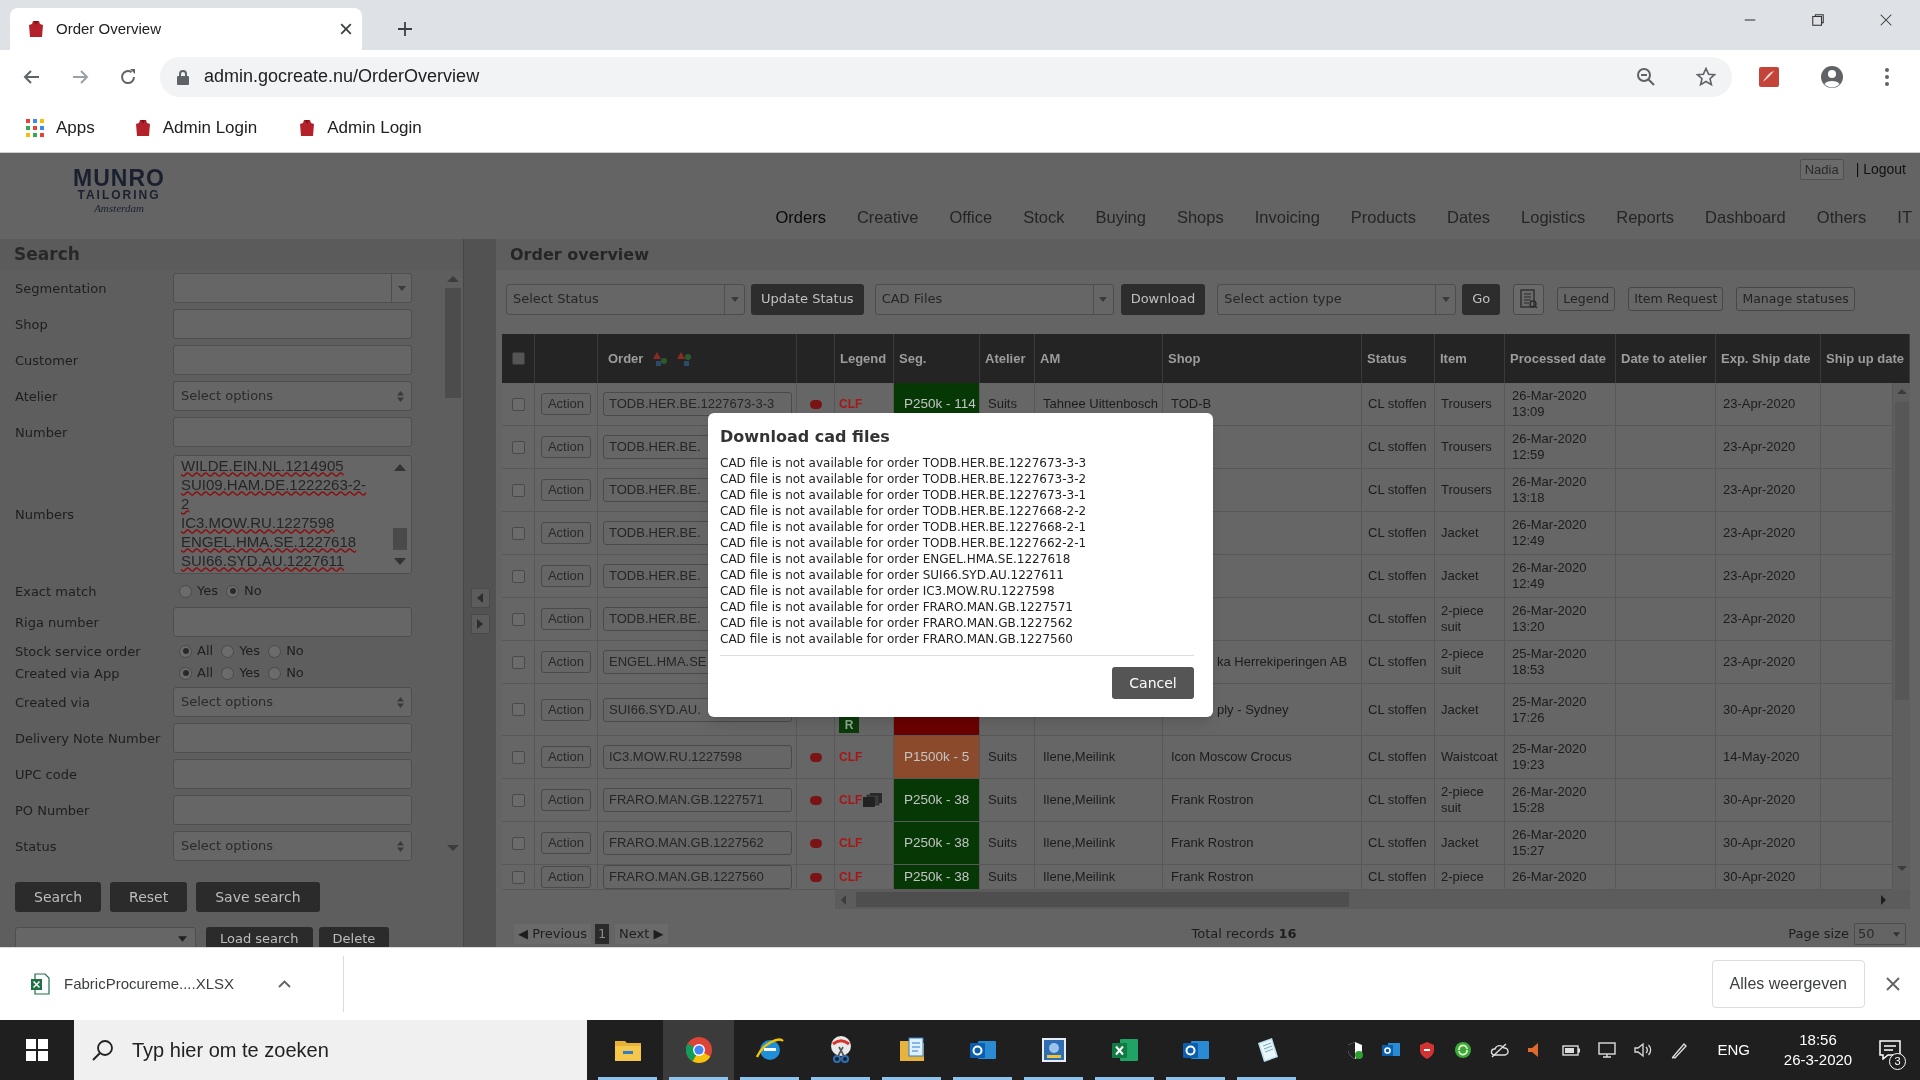 Image resolution: width=1920 pixels, height=1080 pixels. What do you see at coordinates (1679, 1050) in the screenshot?
I see `pen-icon` at bounding box center [1679, 1050].